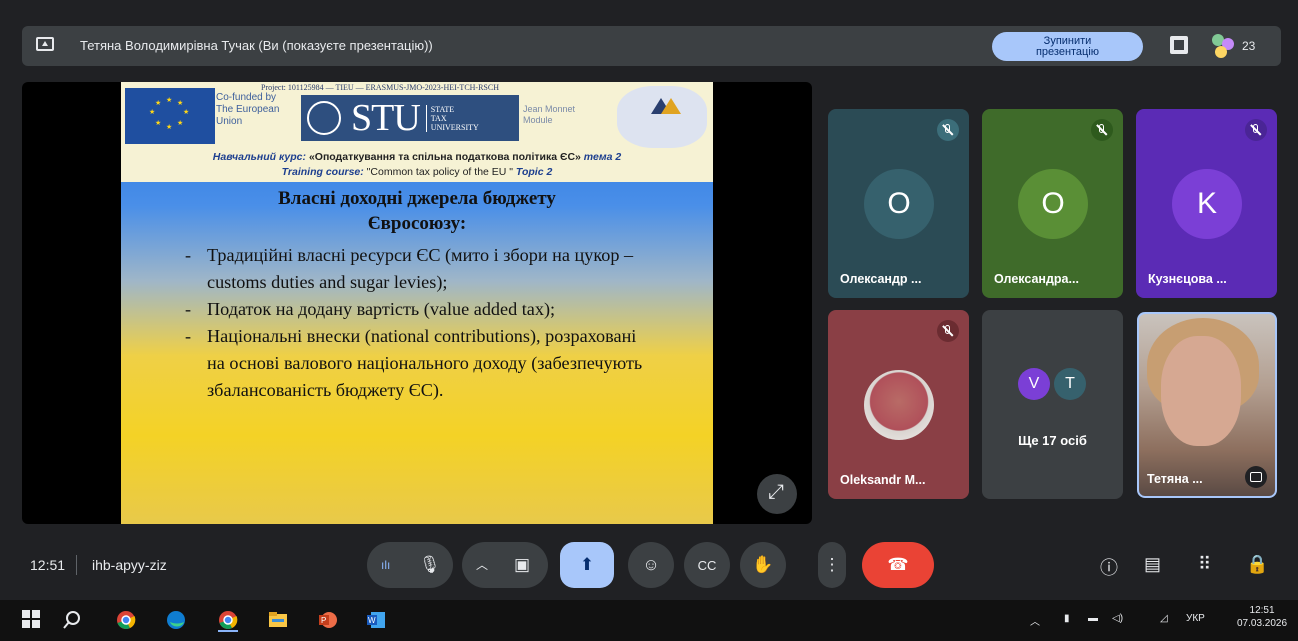  I want to click on meeting-time: 12:51, so click(48, 565).